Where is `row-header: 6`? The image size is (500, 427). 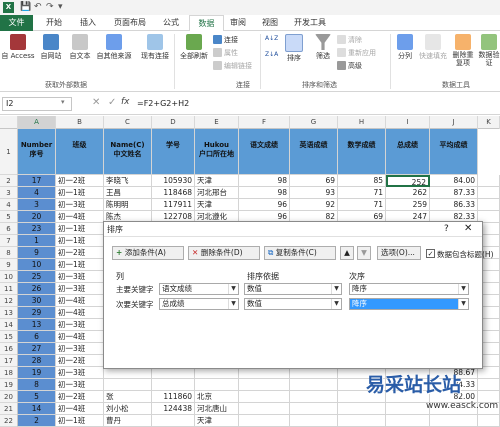 row-header: 6 is located at coordinates (9, 229).